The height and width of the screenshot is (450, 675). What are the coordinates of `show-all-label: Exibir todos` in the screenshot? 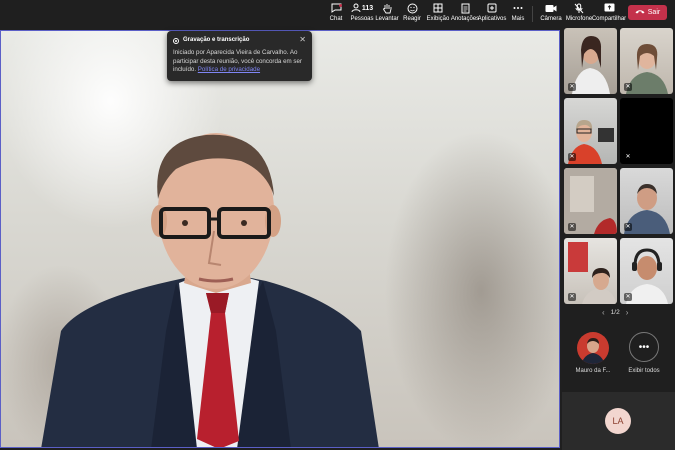 It's located at (644, 371).